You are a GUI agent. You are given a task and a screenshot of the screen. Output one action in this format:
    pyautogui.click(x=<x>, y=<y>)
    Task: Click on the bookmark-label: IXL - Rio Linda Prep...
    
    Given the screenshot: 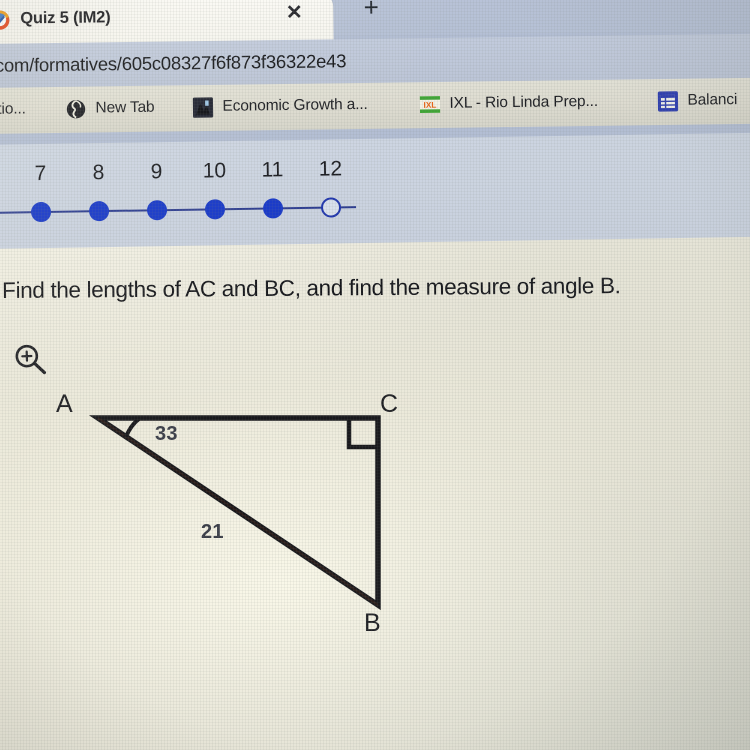 What is the action you would take?
    pyautogui.click(x=524, y=102)
    